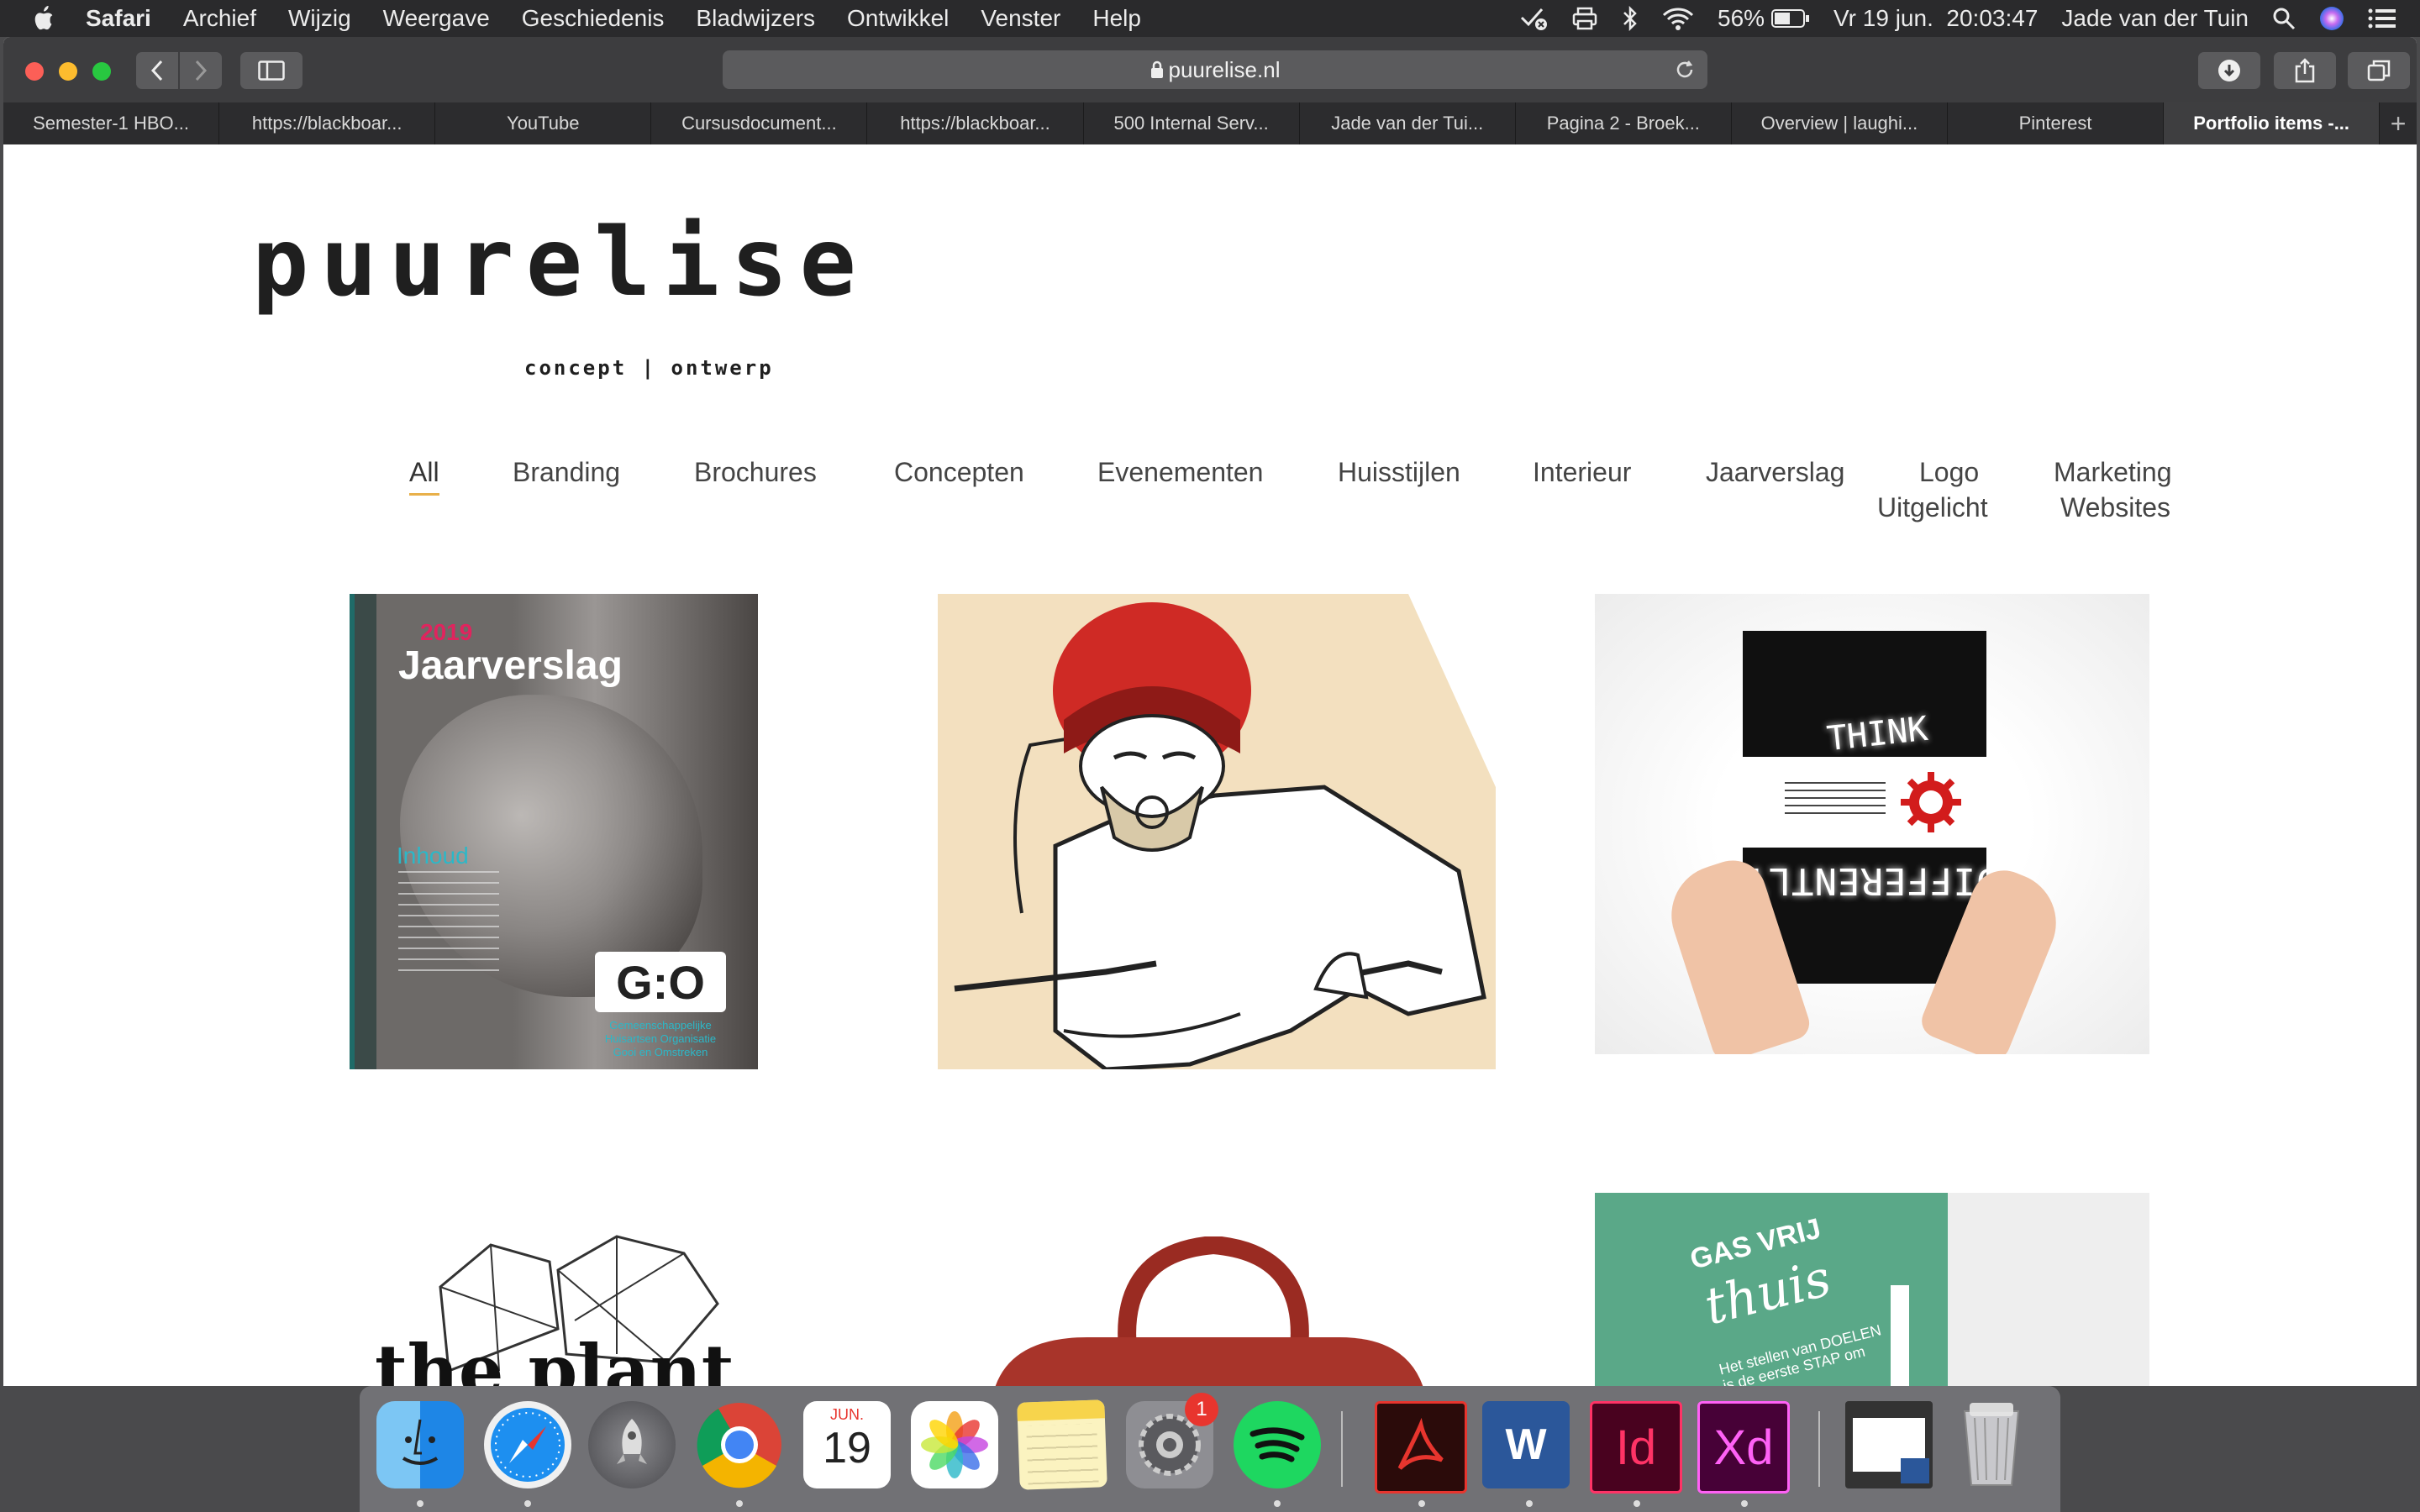  I want to click on word-icon: W, so click(1526, 1444).